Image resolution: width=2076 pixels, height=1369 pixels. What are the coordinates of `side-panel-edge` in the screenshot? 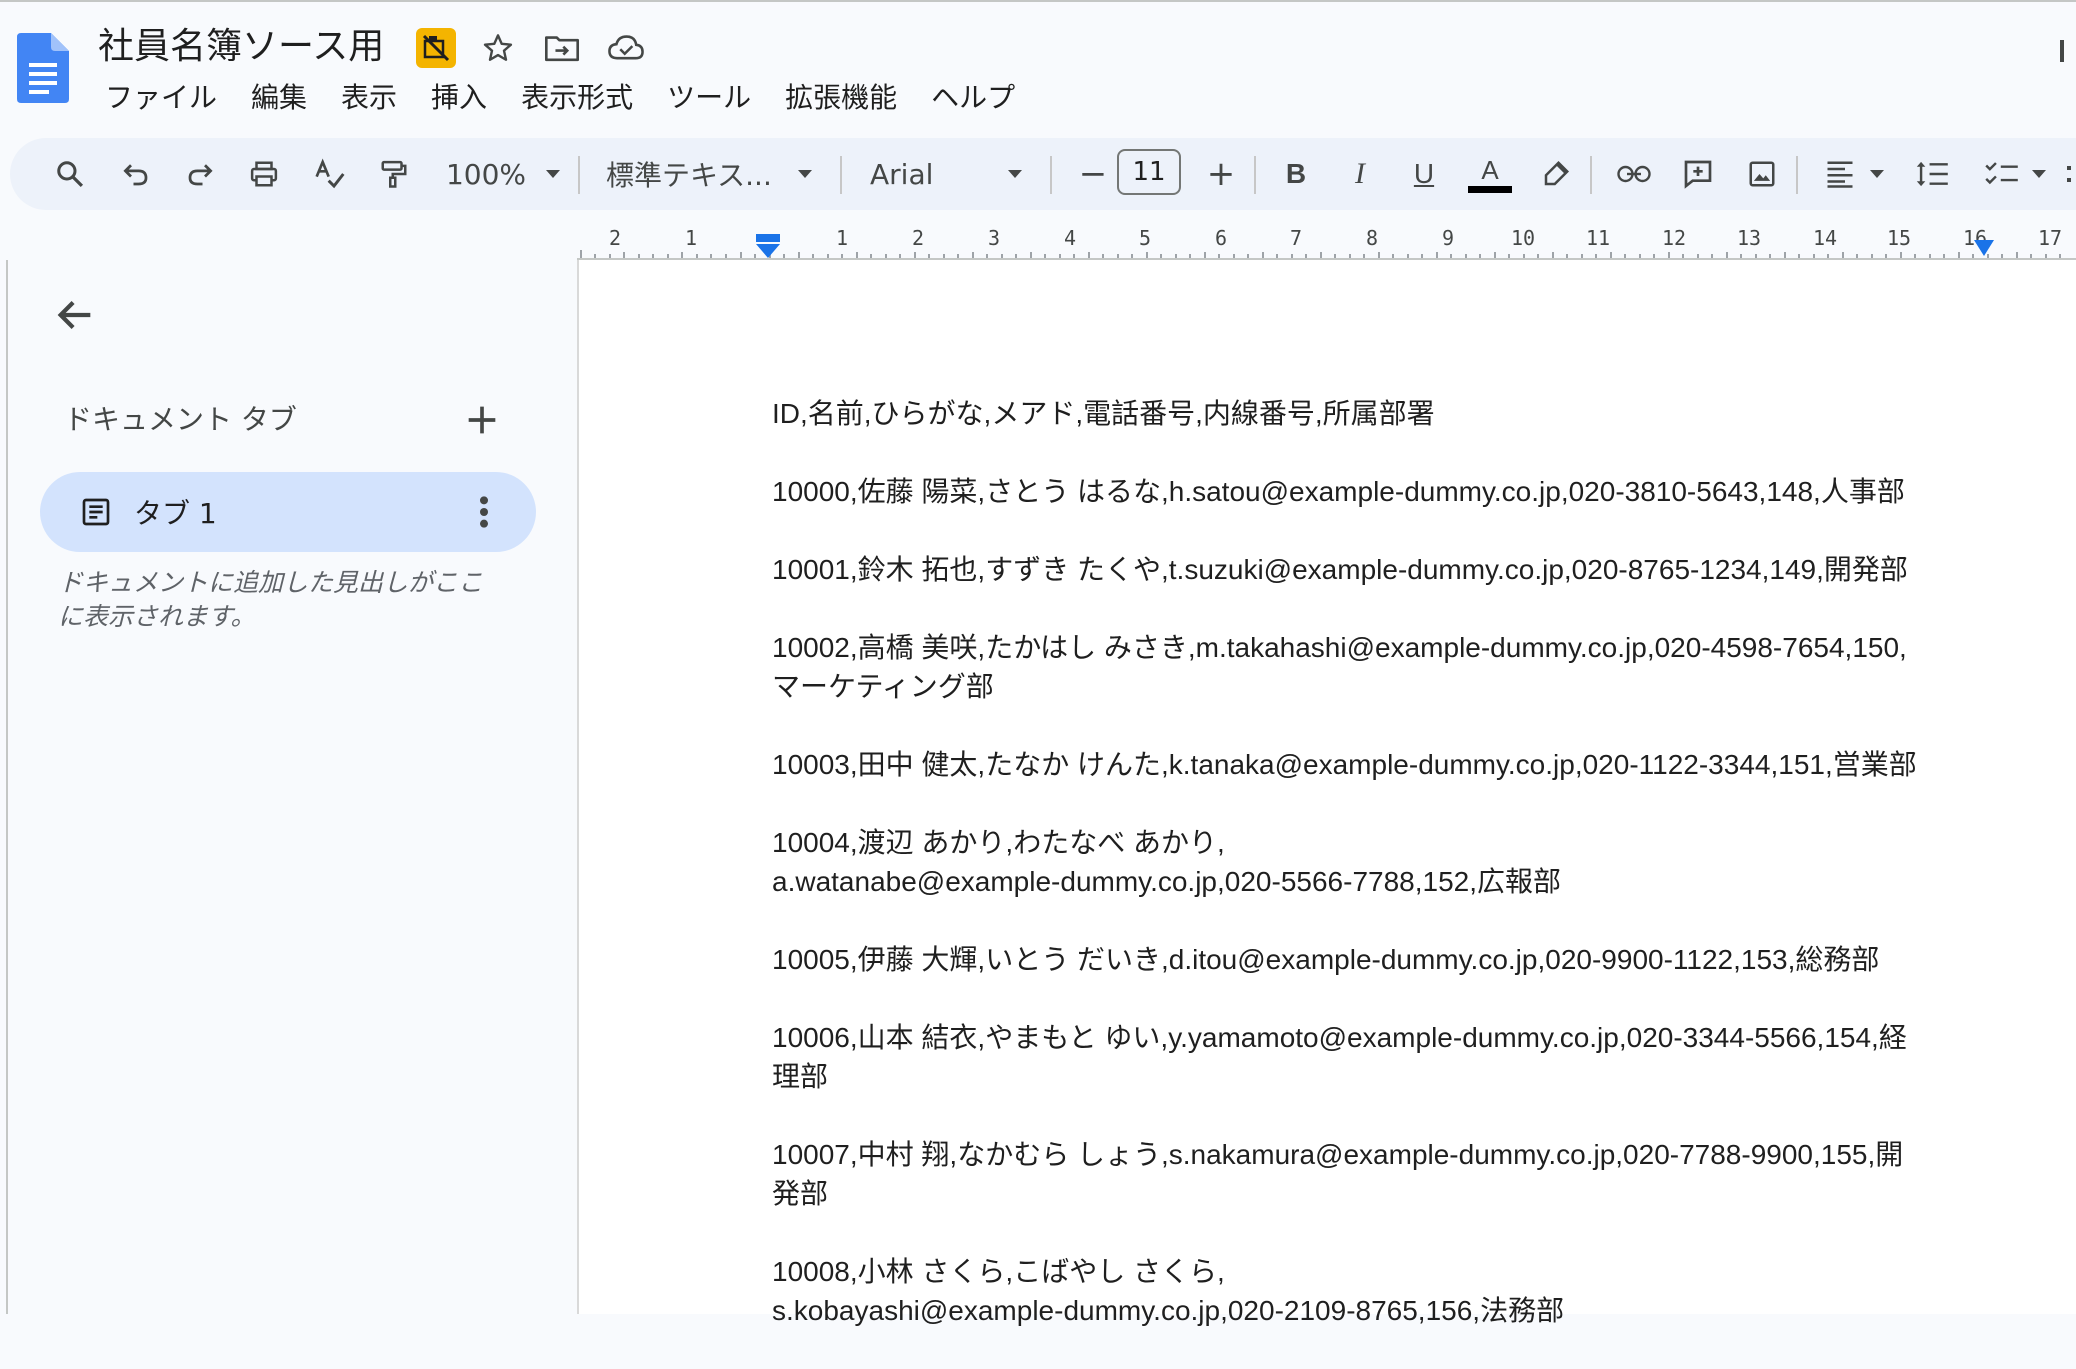 It's located at (2062, 51).